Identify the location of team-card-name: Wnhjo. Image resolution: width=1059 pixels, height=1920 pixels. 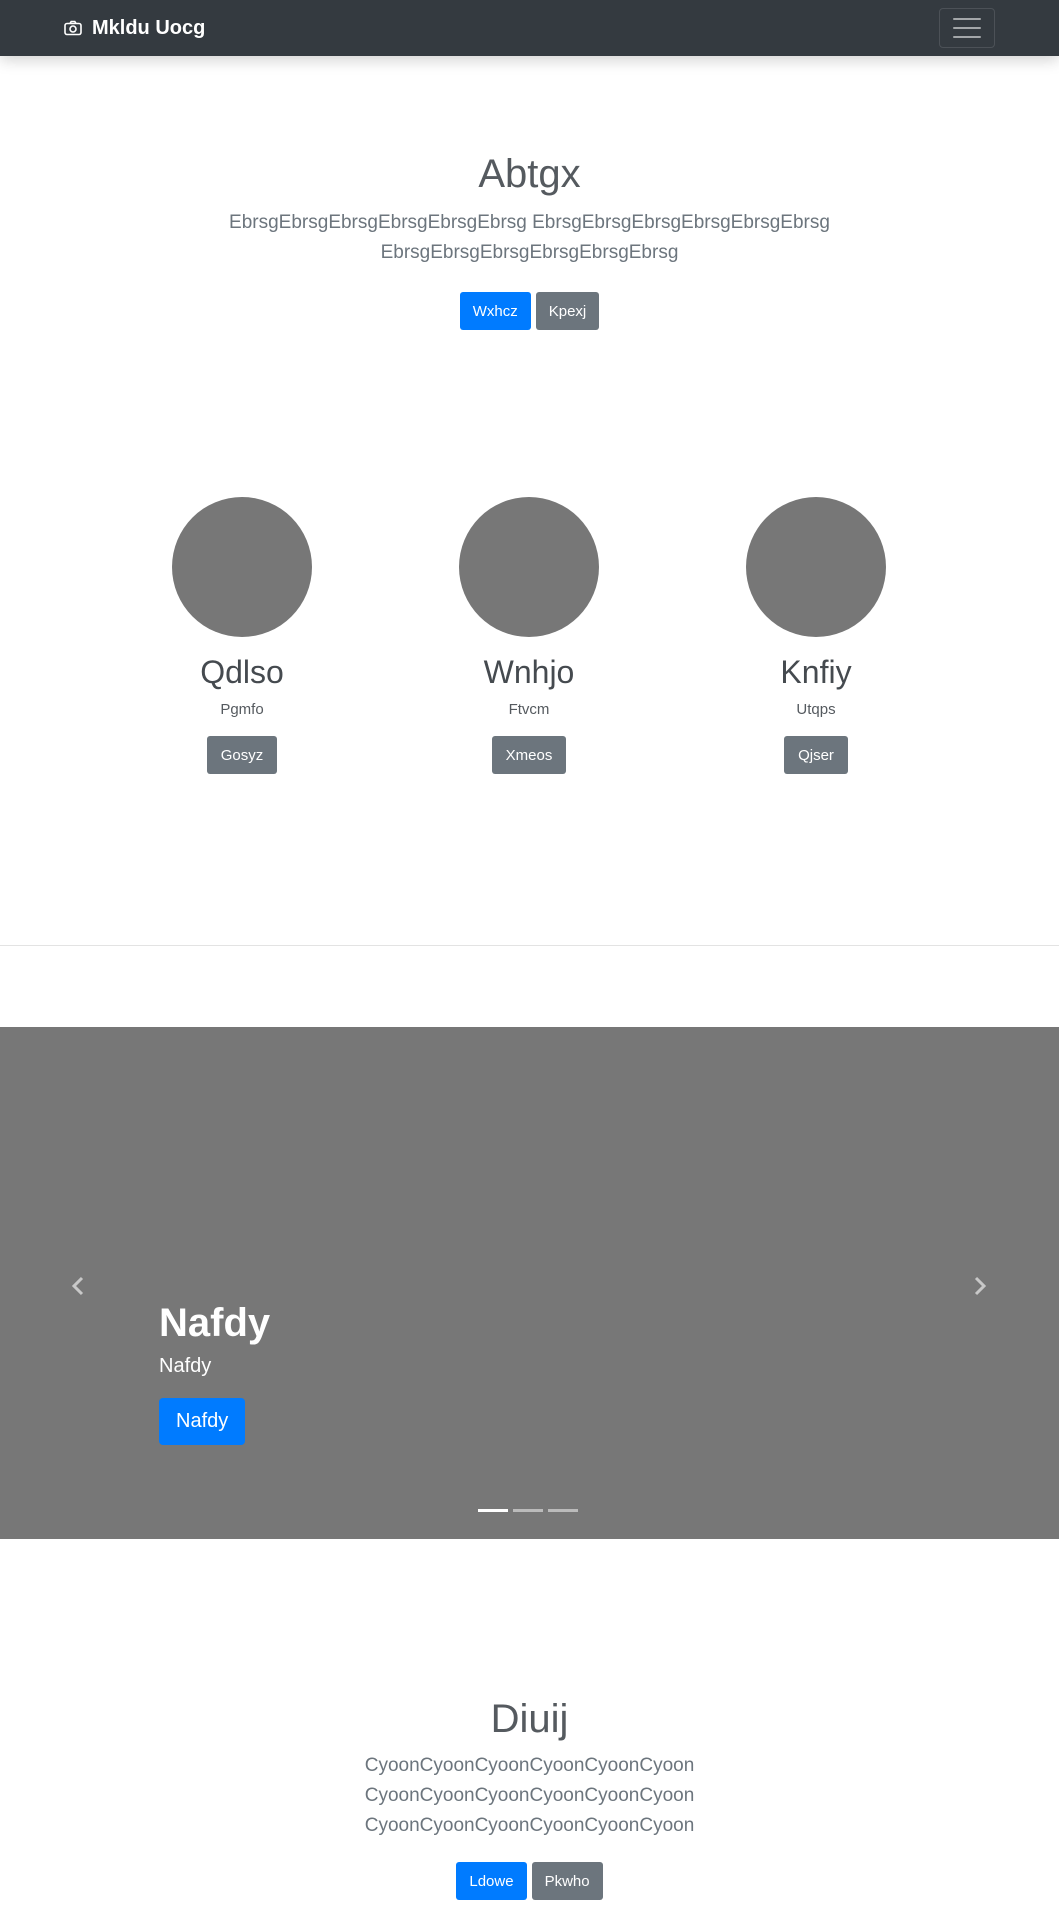
(529, 672).